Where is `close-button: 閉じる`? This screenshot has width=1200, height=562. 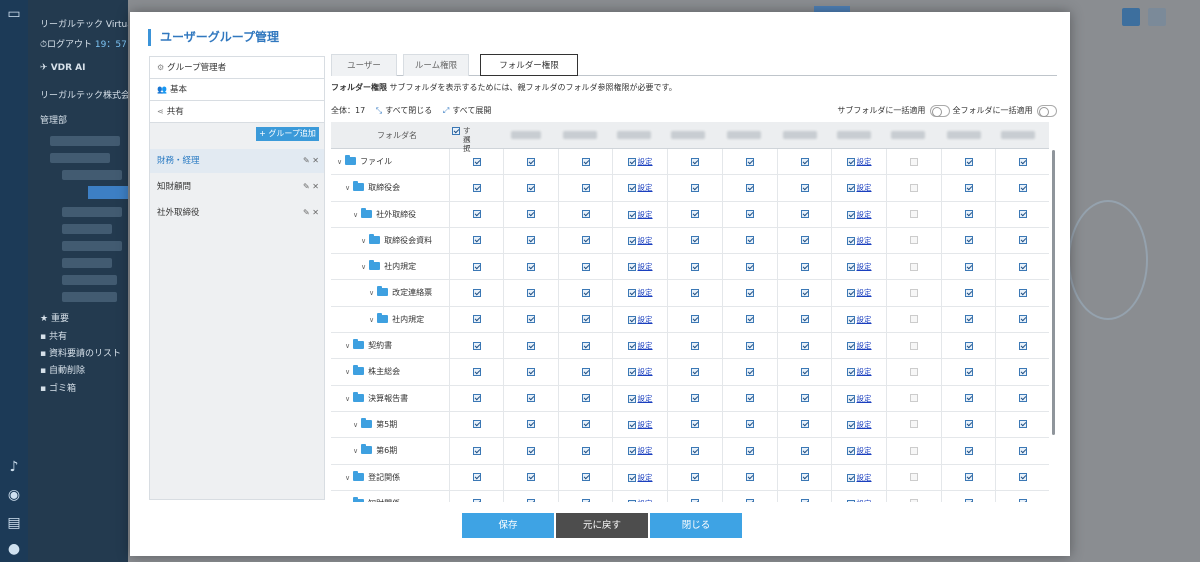
close-button: 閉じる is located at coordinates (696, 525).